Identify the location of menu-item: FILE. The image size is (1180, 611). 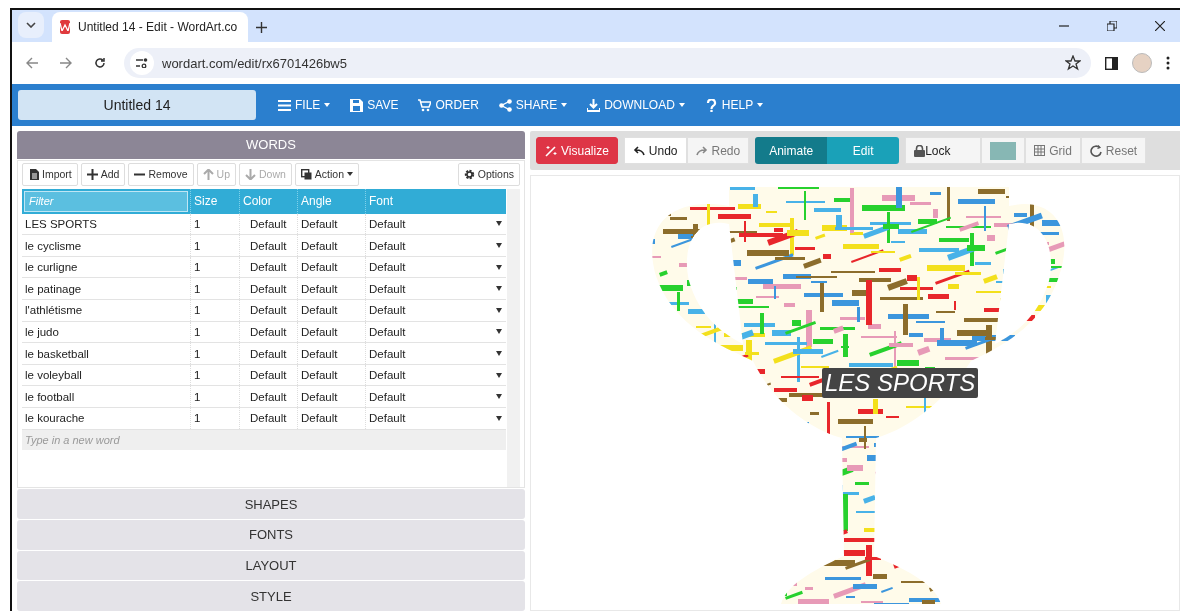
(304, 105).